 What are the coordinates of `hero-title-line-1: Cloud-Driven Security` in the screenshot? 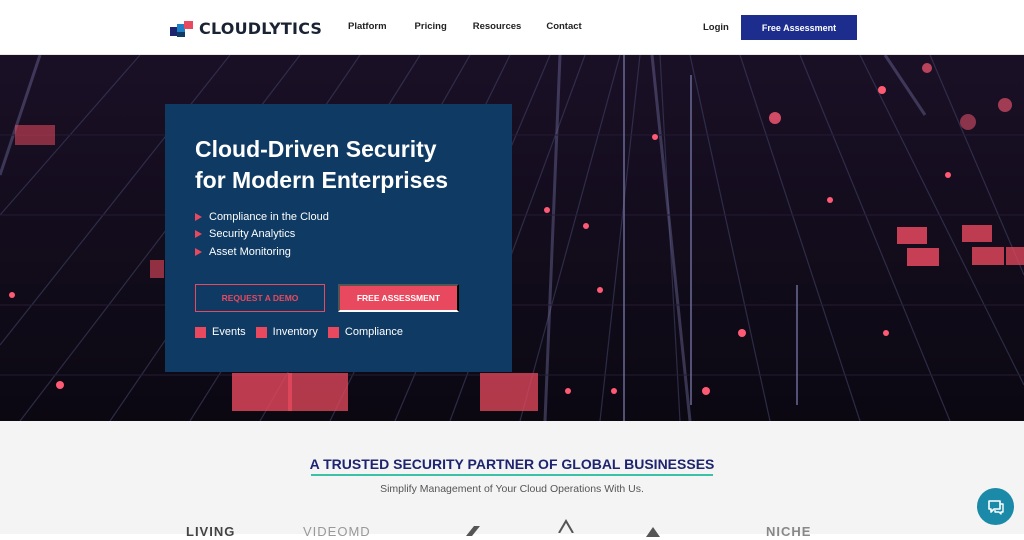 It's located at (316, 149).